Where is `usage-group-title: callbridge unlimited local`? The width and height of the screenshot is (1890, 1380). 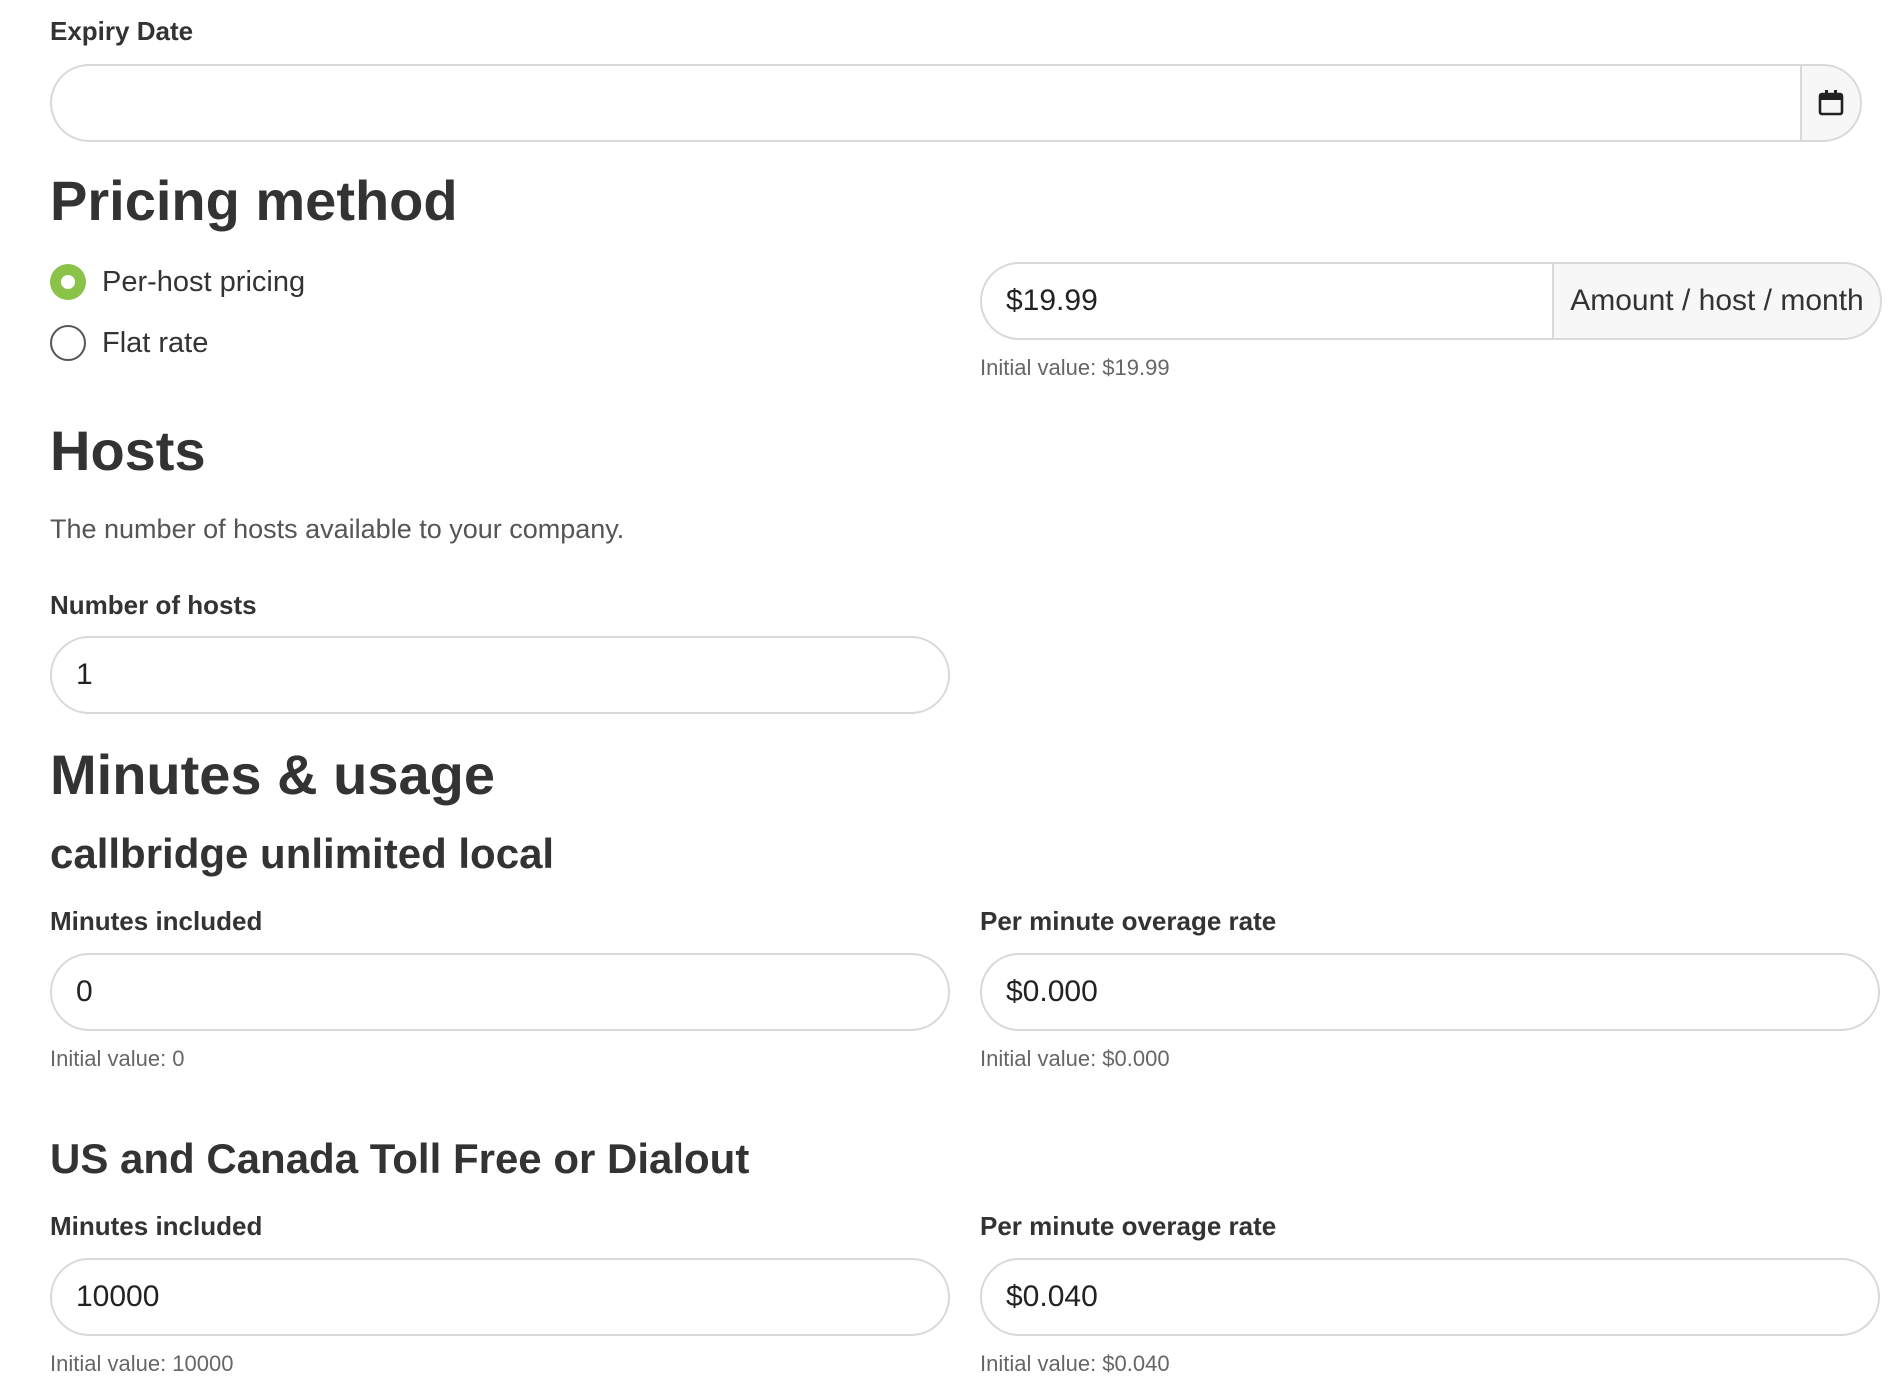
usage-group-title: callbridge unlimited local is located at coordinates (302, 853).